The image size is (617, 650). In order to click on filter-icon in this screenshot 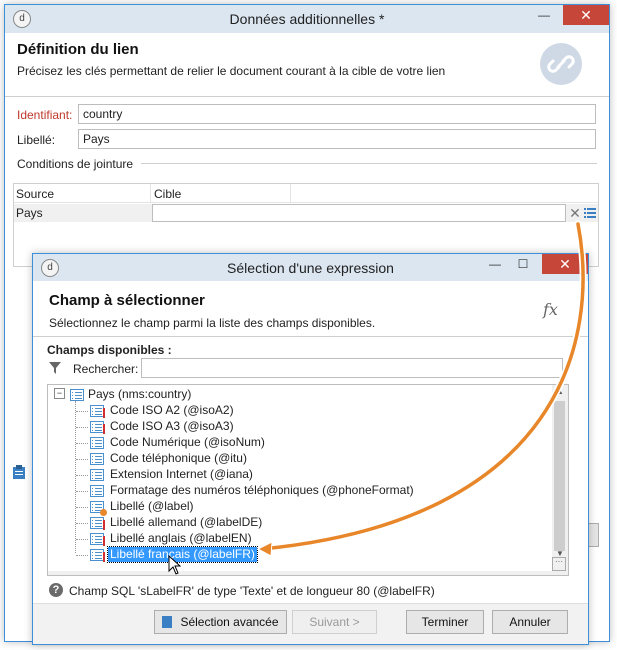, I will do `click(55, 368)`.